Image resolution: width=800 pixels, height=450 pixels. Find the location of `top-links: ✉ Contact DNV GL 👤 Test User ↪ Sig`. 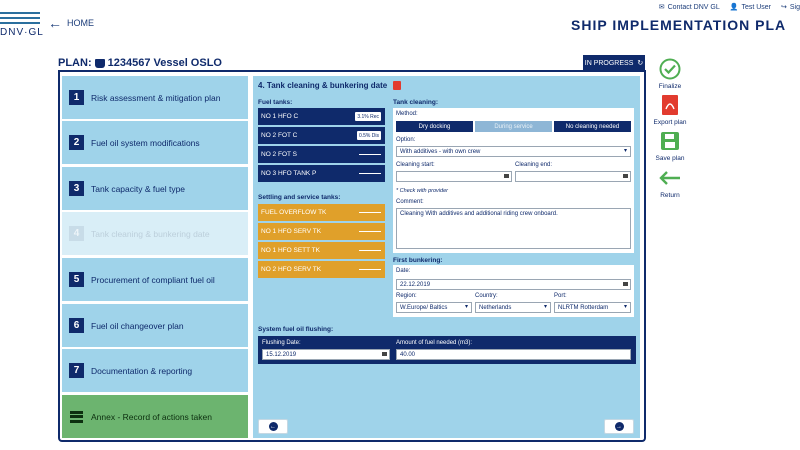

top-links: ✉ Contact DNV GL 👤 Test User ↪ Sig is located at coordinates (729, 7).